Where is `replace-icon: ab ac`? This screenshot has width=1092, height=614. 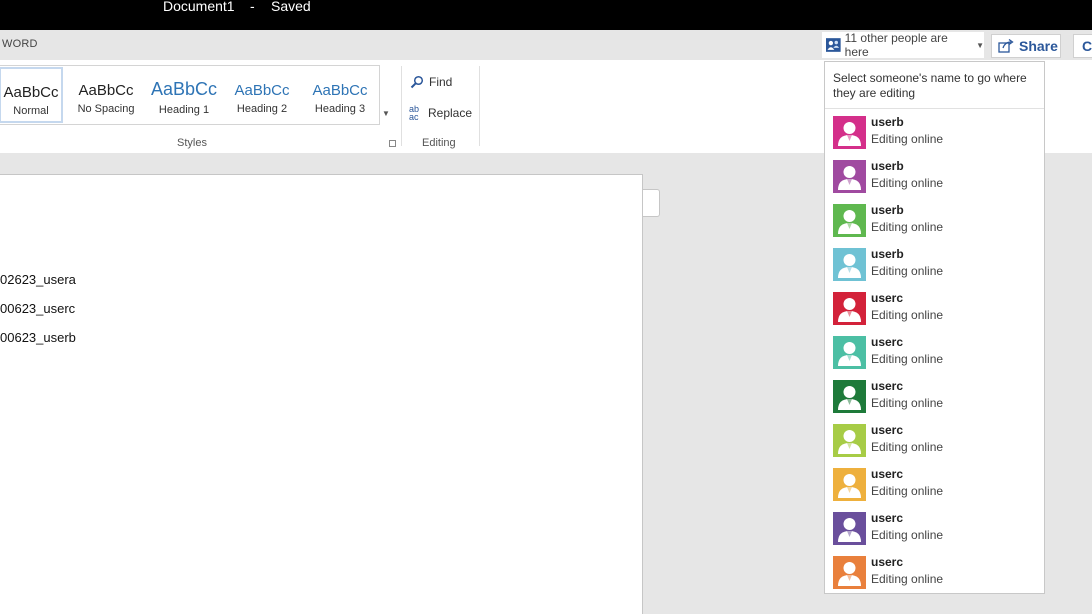
replace-icon: ab ac is located at coordinates (414, 113).